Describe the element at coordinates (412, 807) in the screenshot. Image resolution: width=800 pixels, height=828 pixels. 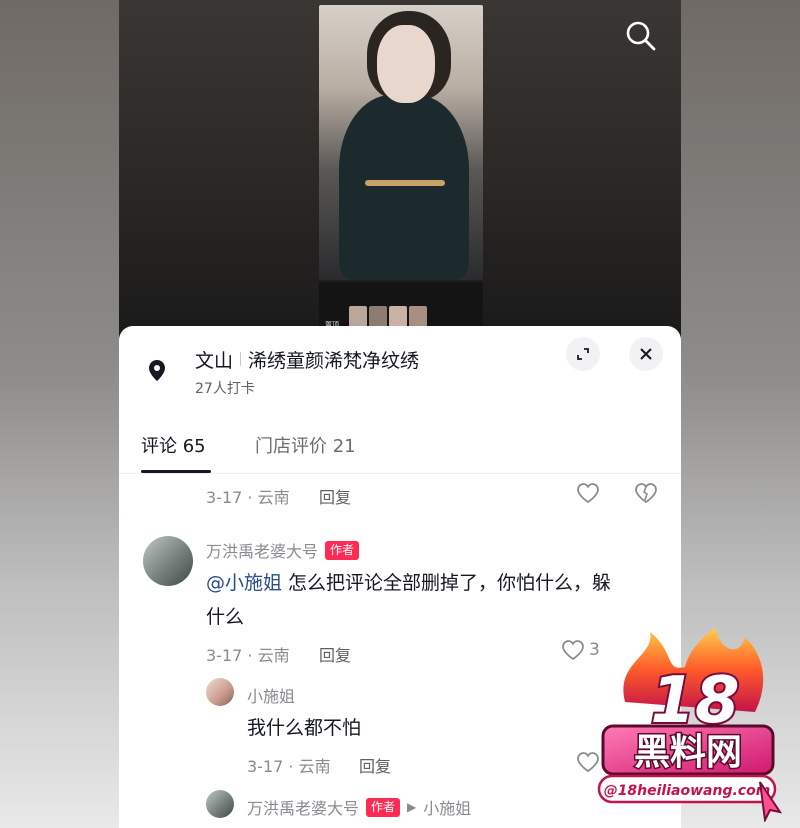
I see `reply-arrow-icon: ▶` at that location.